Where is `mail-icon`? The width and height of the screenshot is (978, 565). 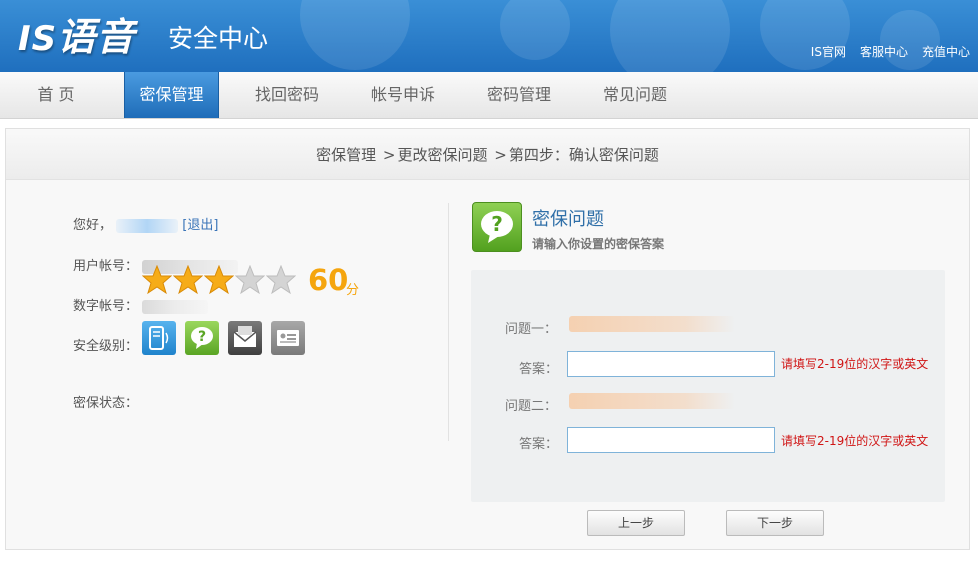
mail-icon is located at coordinates (245, 338).